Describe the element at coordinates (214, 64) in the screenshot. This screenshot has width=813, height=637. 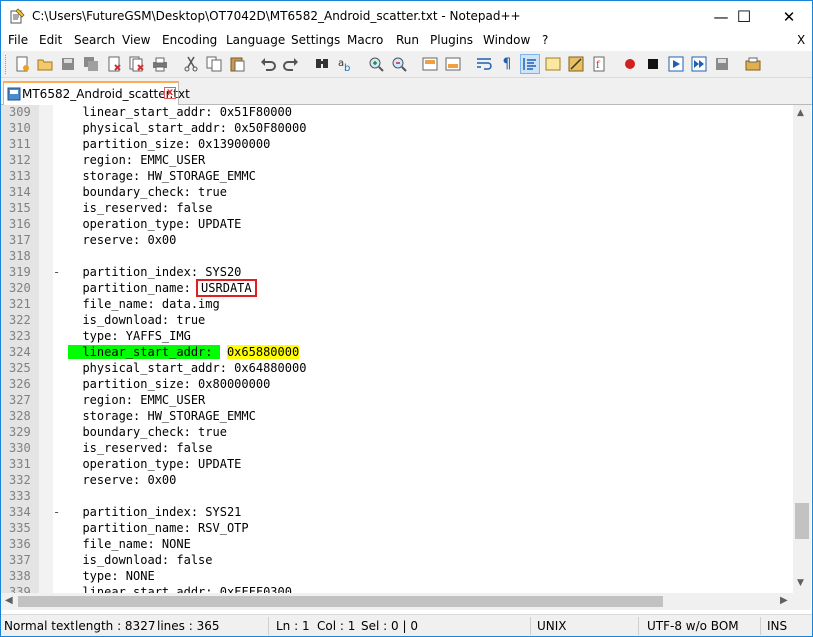
I see `copy-icon` at that location.